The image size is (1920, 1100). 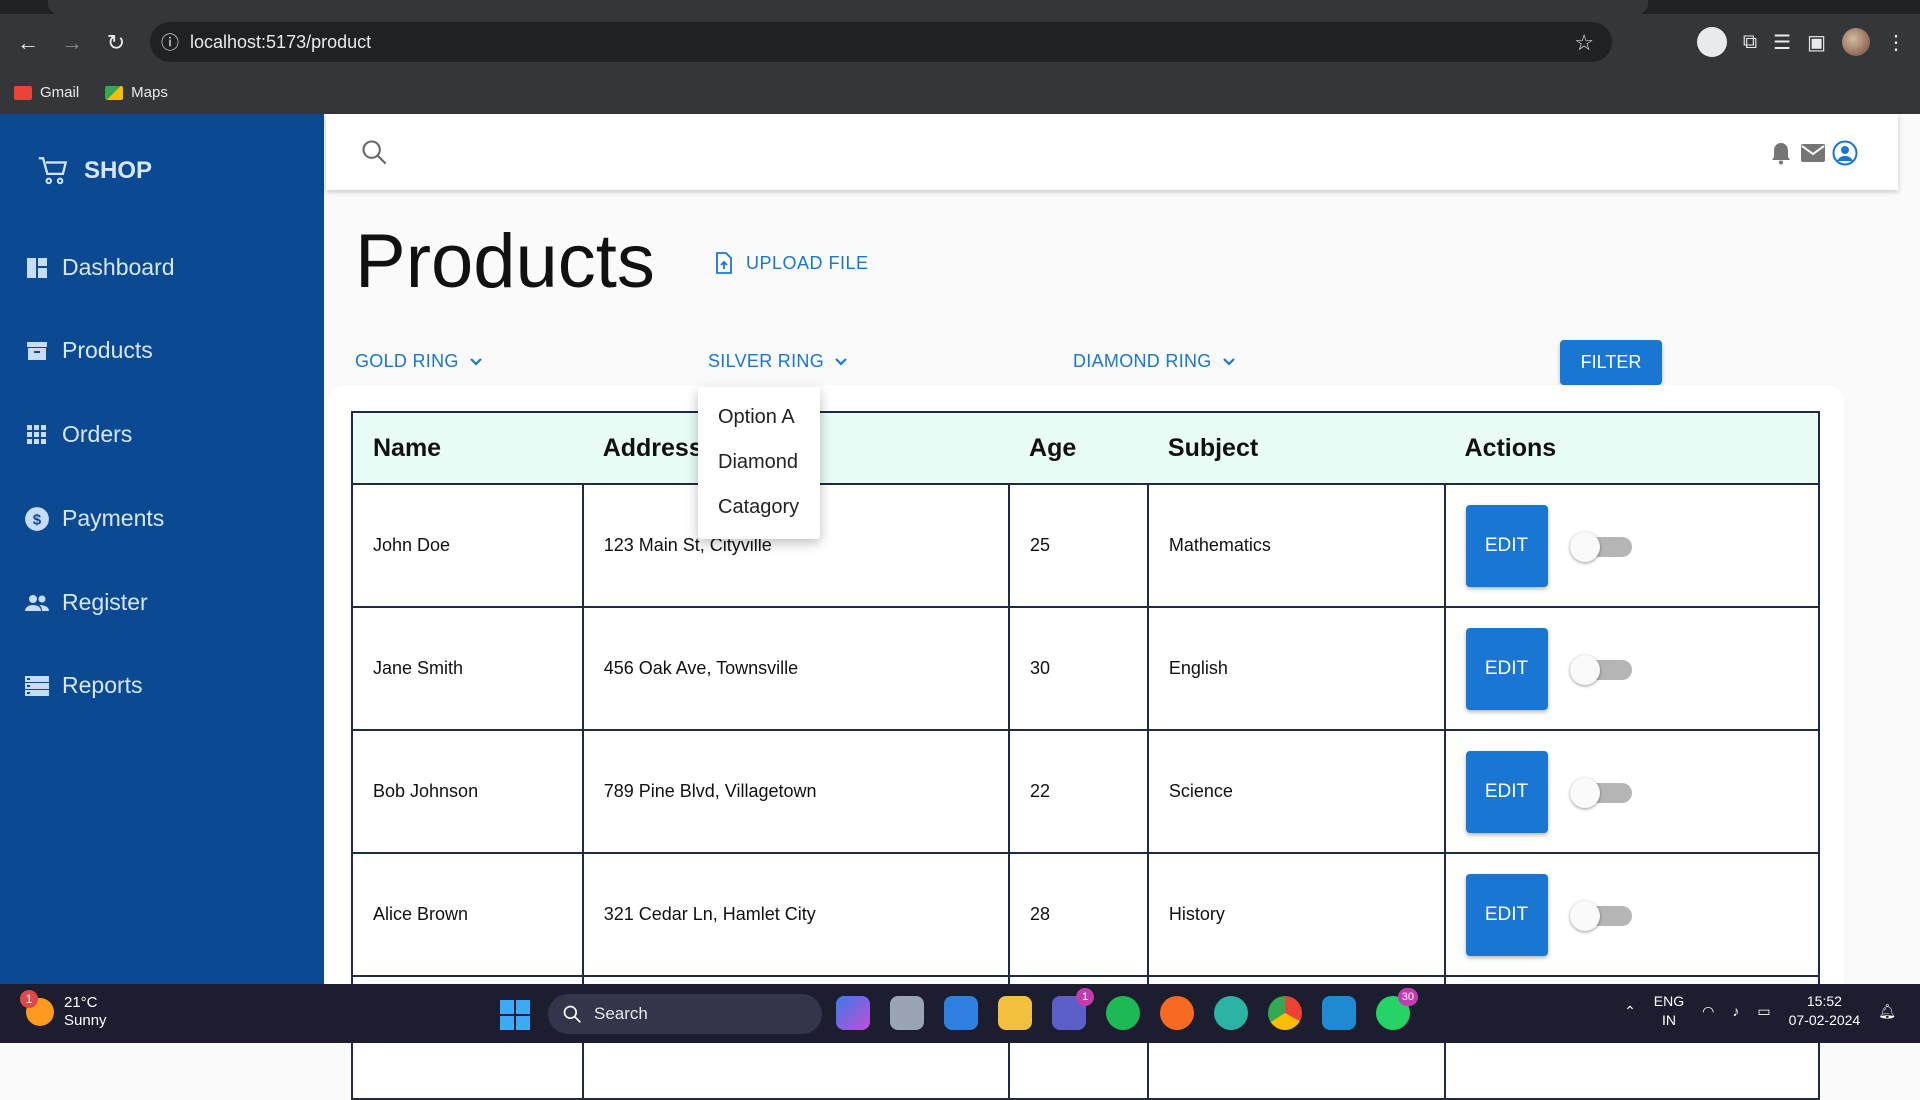 What do you see at coordinates (1887, 1011) in the screenshot?
I see `notification-bell-icon: 🔔︎` at bounding box center [1887, 1011].